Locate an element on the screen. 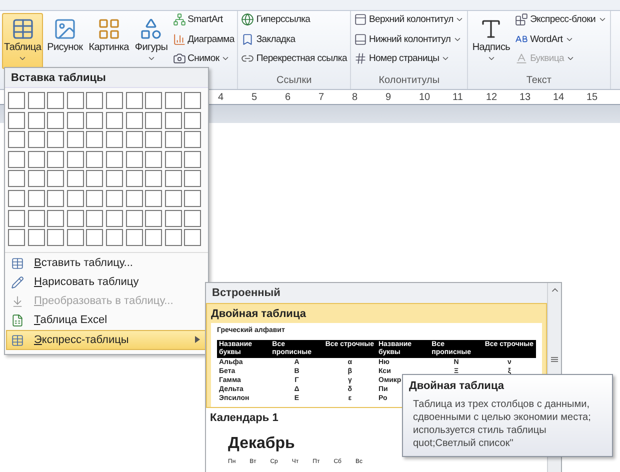  ruler-number: 6 is located at coordinates (288, 97).